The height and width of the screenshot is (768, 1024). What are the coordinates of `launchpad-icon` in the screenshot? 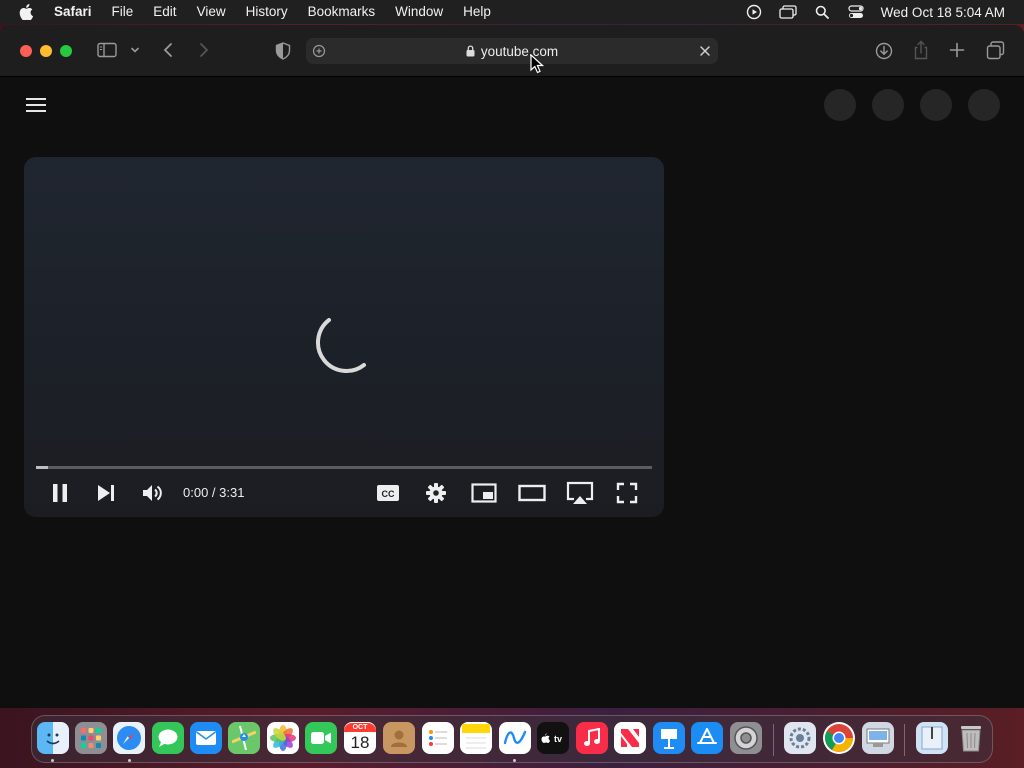 It's located at (91, 738).